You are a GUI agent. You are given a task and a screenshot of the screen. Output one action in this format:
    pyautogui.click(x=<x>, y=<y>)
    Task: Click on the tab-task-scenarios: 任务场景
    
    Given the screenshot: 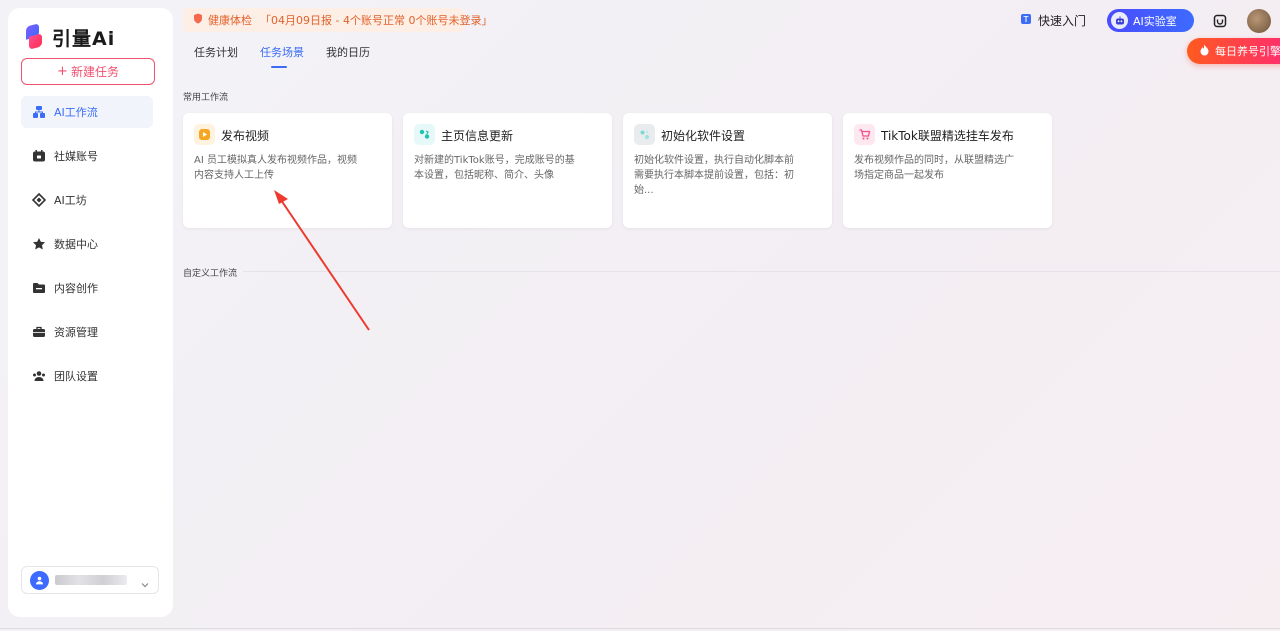 What is the action you would take?
    pyautogui.click(x=282, y=56)
    